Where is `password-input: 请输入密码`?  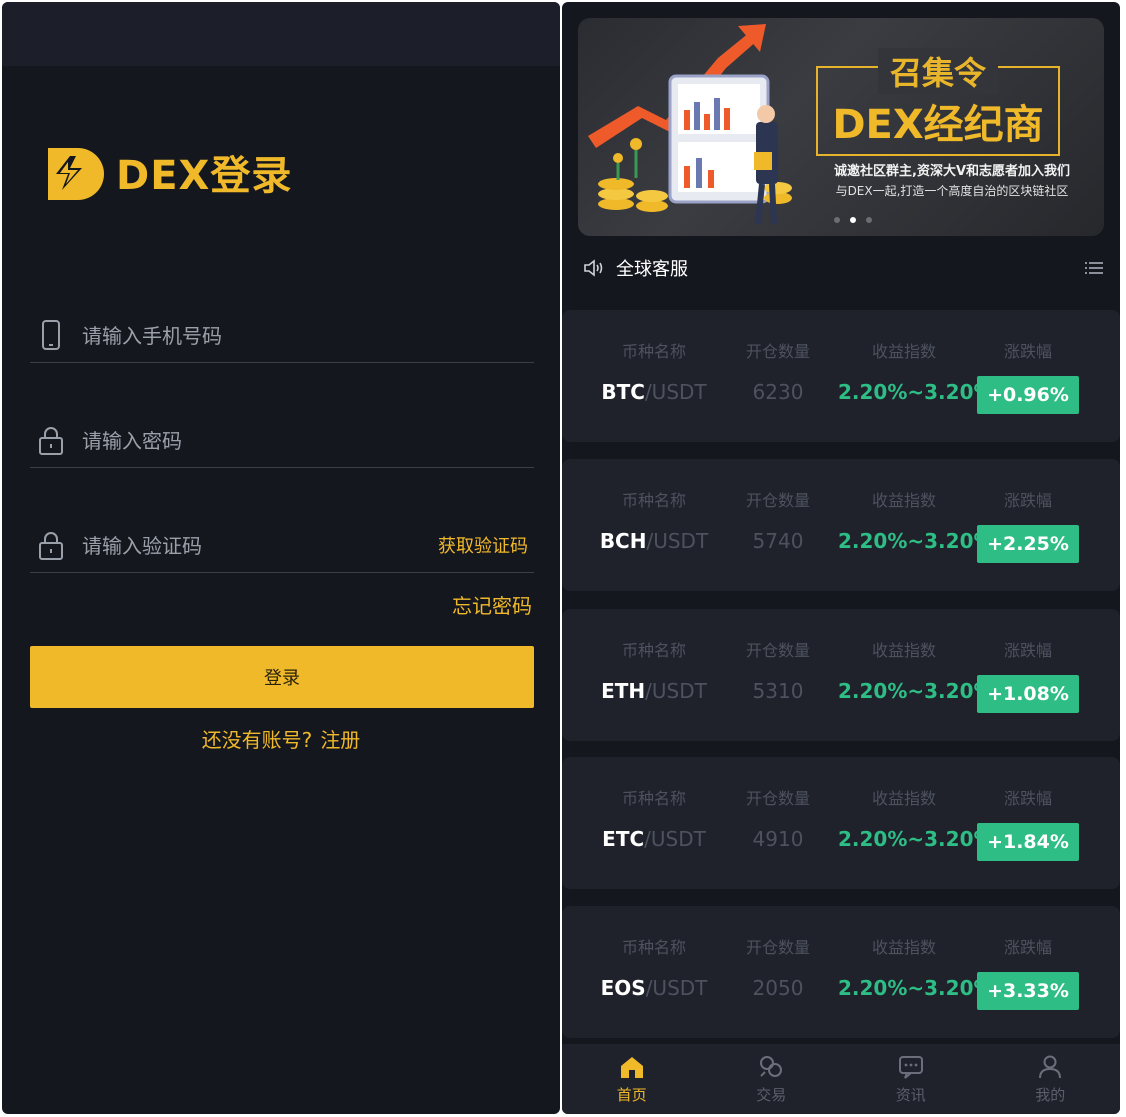
password-input: 请输入密码 is located at coordinates (308, 439).